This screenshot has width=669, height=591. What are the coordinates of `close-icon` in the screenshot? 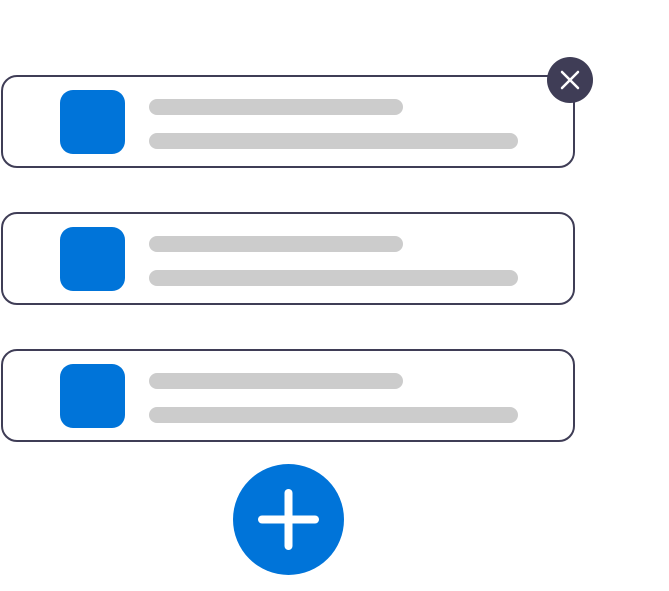 It's located at (570, 80).